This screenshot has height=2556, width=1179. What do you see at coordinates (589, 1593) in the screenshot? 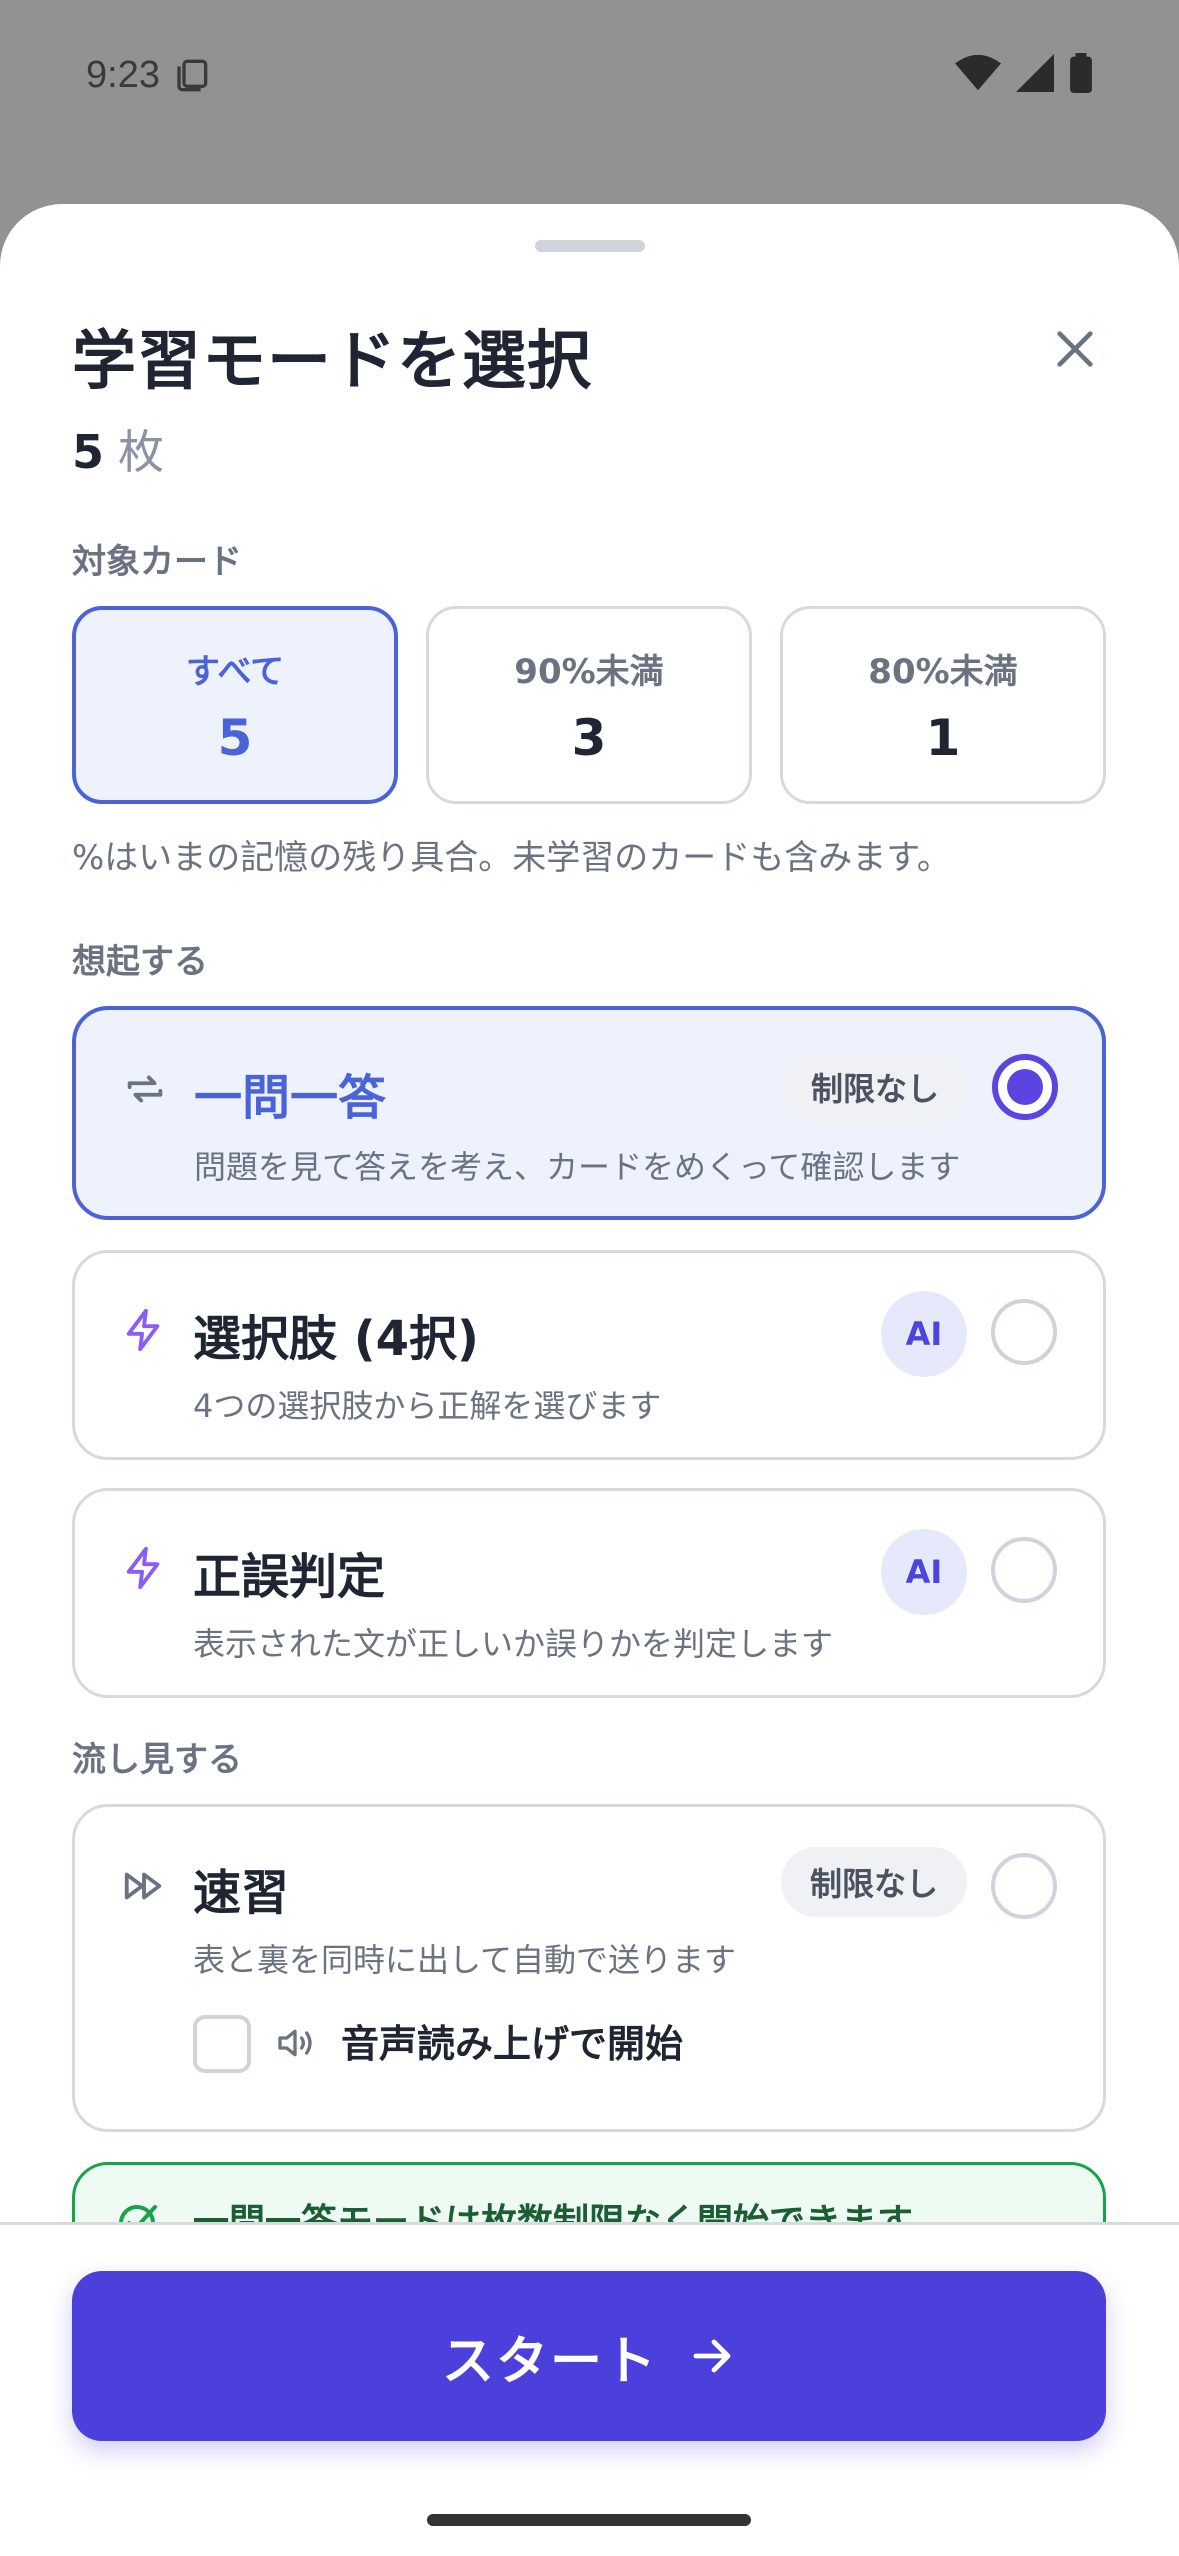
I see `mode-option-true-false: 正誤判定 表示された文が正しいか誤りかを判定します AI` at bounding box center [589, 1593].